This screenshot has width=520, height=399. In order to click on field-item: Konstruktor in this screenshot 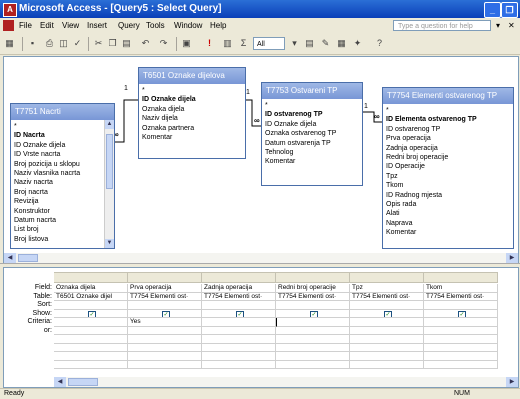, I will do `click(62, 211)`.